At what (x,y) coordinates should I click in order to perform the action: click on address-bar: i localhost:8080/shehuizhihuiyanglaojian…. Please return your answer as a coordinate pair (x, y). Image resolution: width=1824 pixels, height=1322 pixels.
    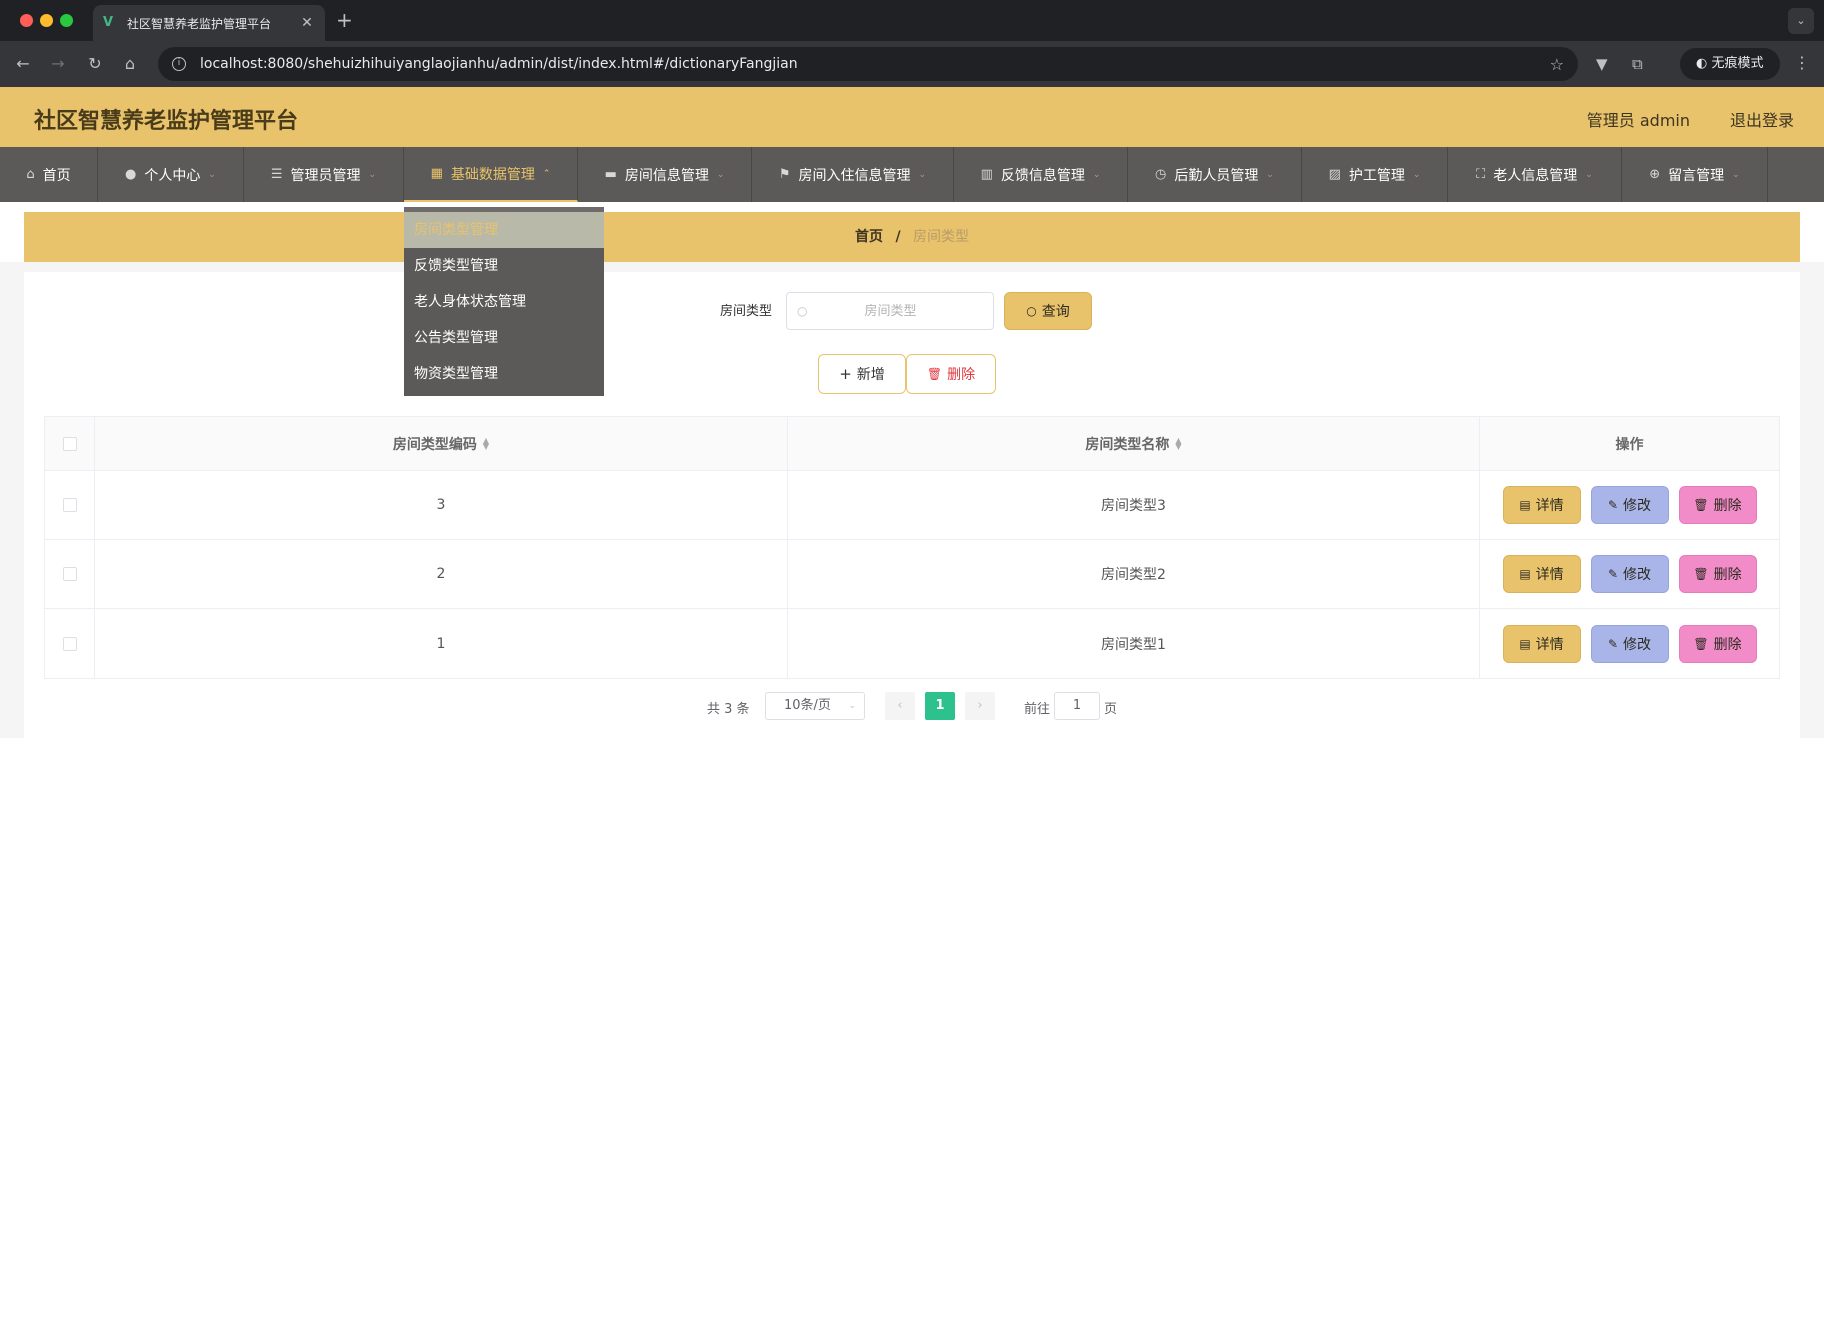
    Looking at the image, I should click on (868, 64).